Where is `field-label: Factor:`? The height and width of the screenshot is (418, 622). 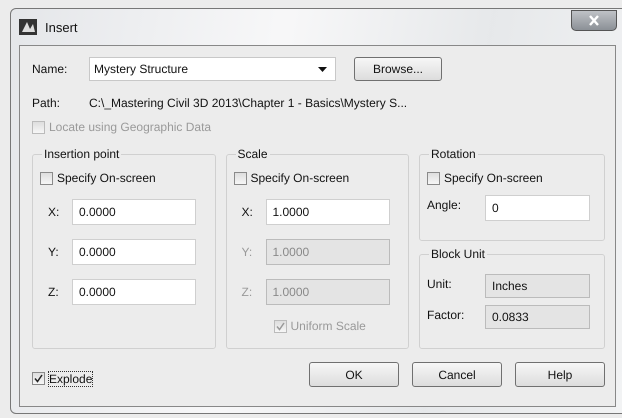
field-label: Factor: is located at coordinates (446, 314).